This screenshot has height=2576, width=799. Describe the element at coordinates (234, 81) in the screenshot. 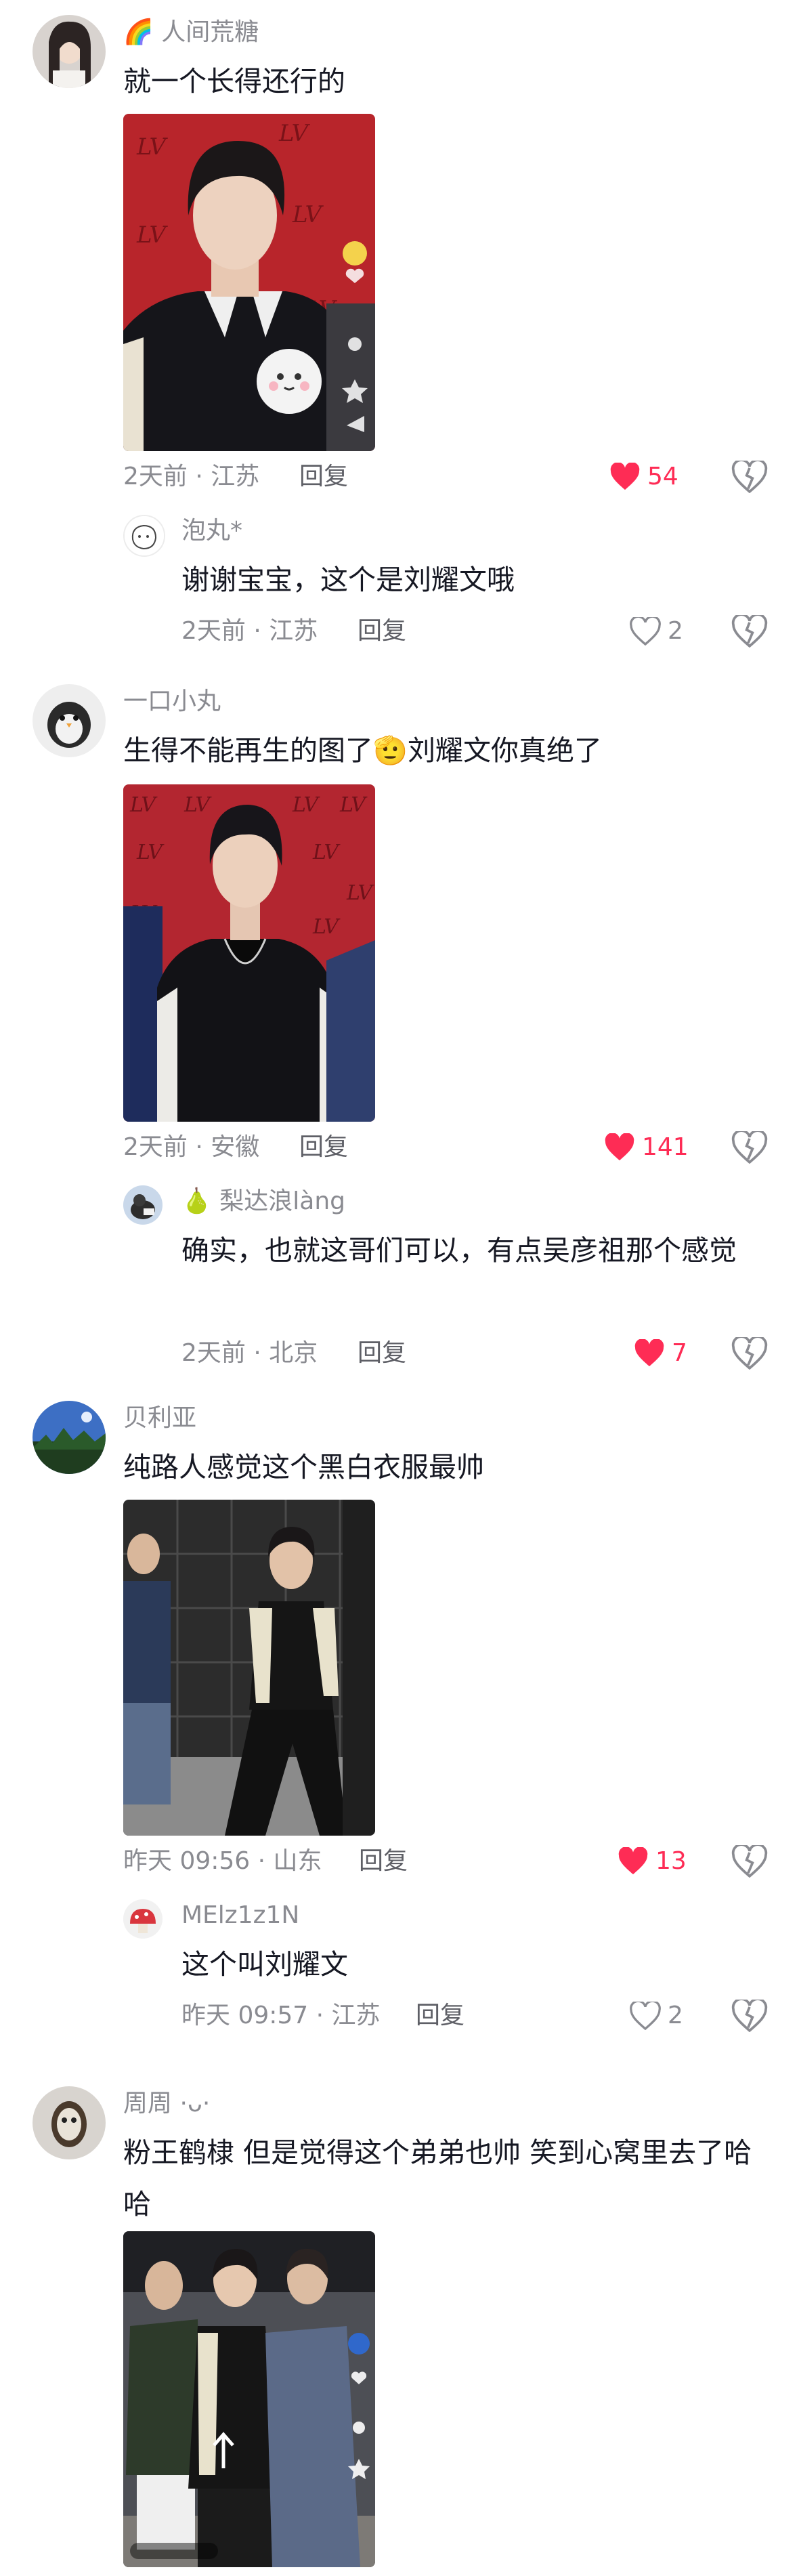

I see `comment-text: 就一个长得还行的` at that location.